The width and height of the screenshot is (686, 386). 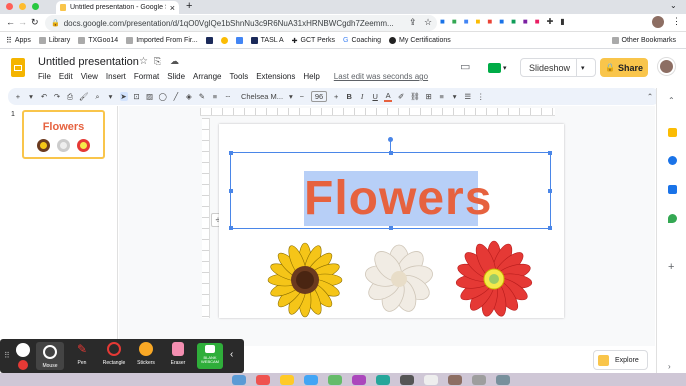 What do you see at coordinates (624, 67) in the screenshot?
I see `share-button: 🔒 Share` at bounding box center [624, 67].